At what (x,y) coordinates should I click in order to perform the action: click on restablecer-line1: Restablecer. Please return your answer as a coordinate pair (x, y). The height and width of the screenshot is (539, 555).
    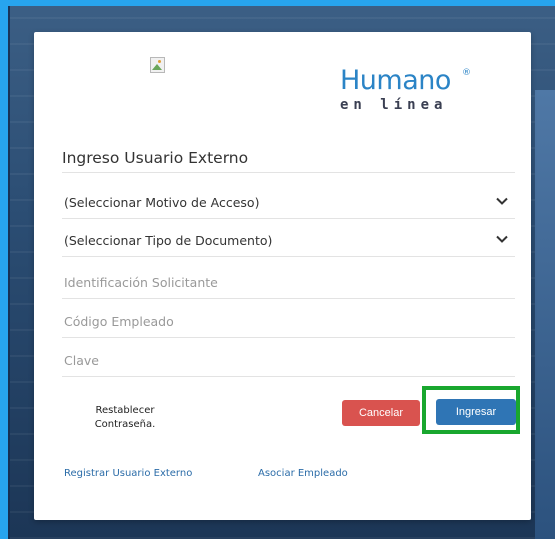
    Looking at the image, I should click on (125, 410).